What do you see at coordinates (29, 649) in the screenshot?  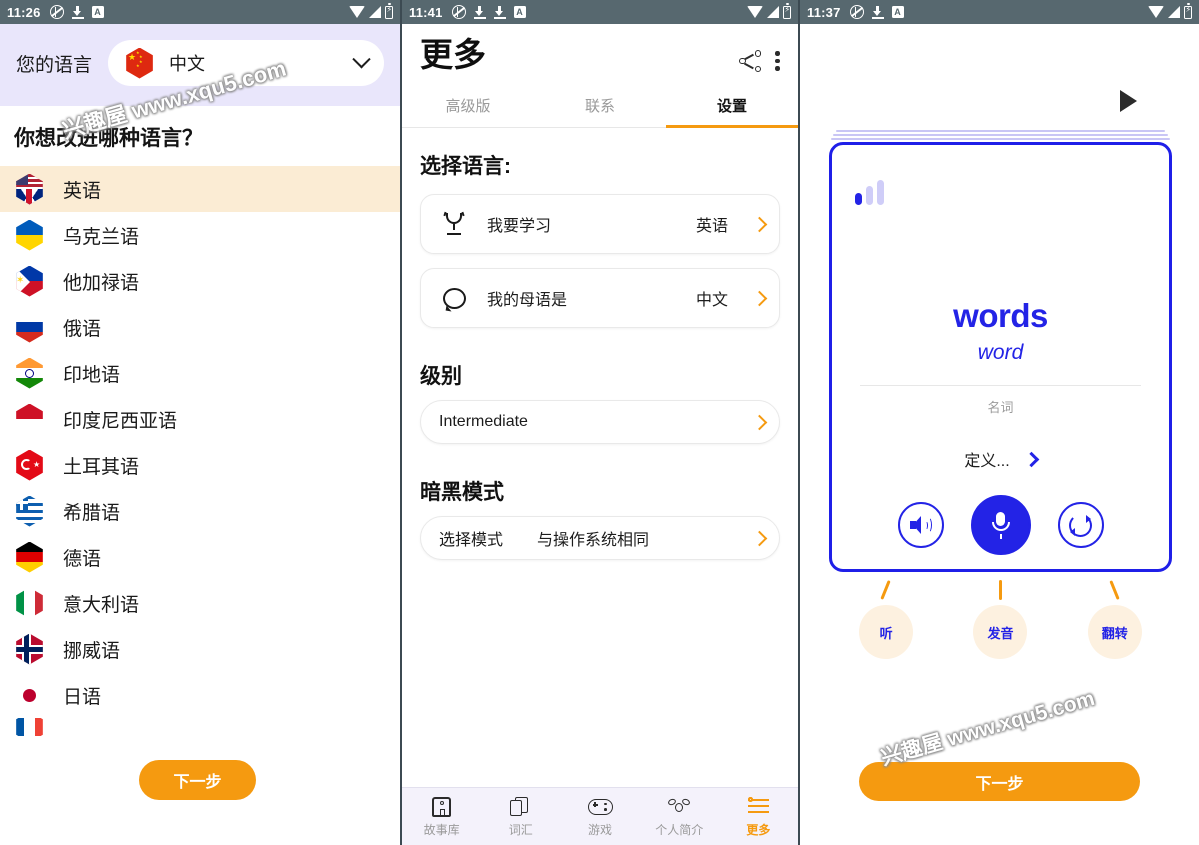 I see `flag-no-icon` at bounding box center [29, 649].